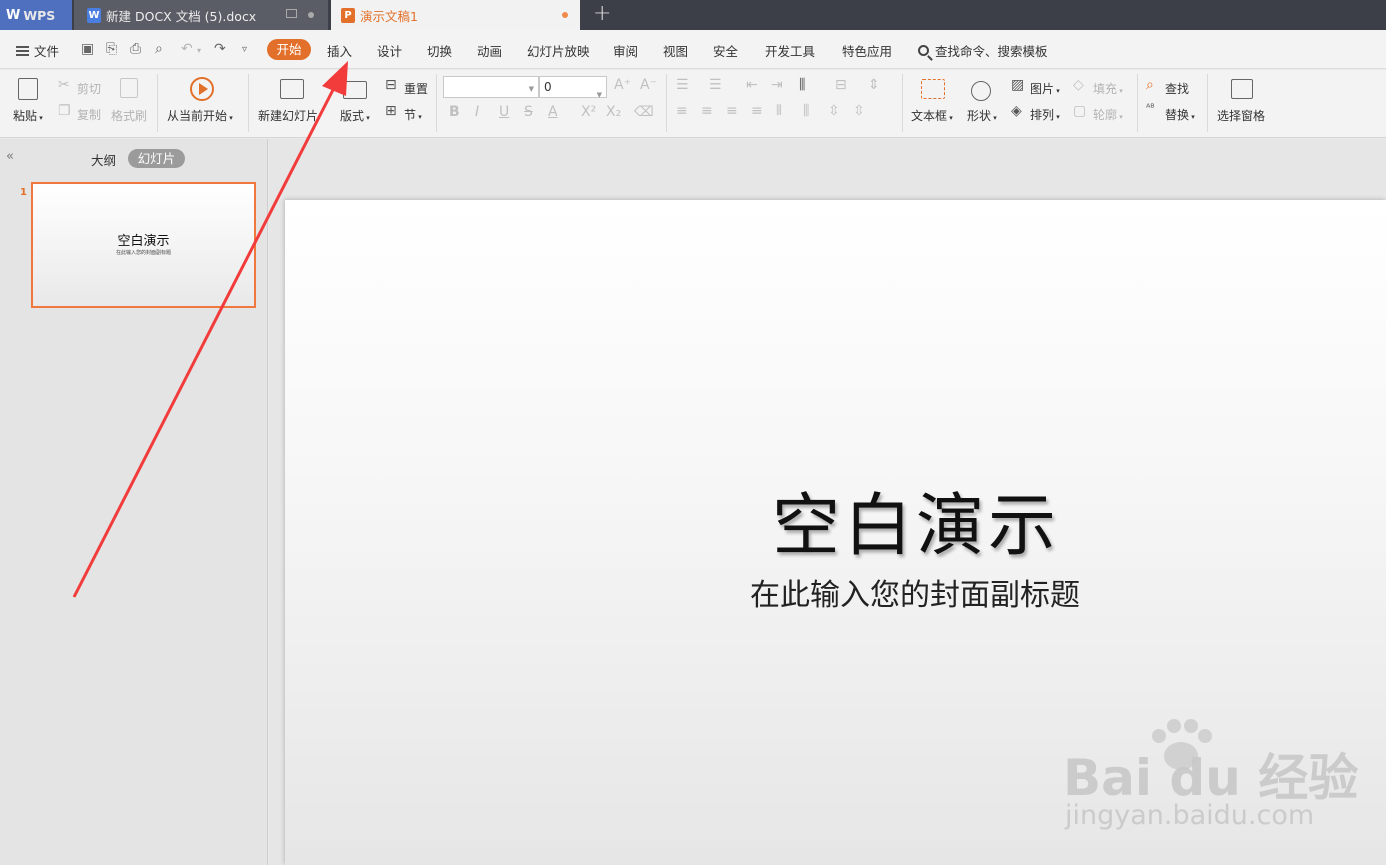 The image size is (1386, 865). Describe the element at coordinates (491, 87) in the screenshot. I see `font-name-select: ▼` at that location.